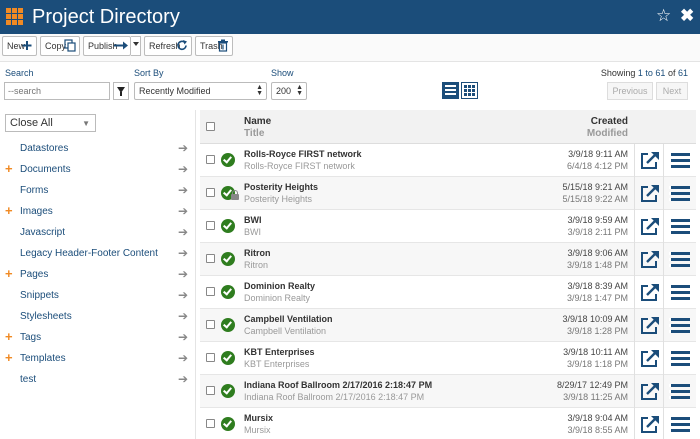  I want to click on column-name: Name, so click(257, 121).